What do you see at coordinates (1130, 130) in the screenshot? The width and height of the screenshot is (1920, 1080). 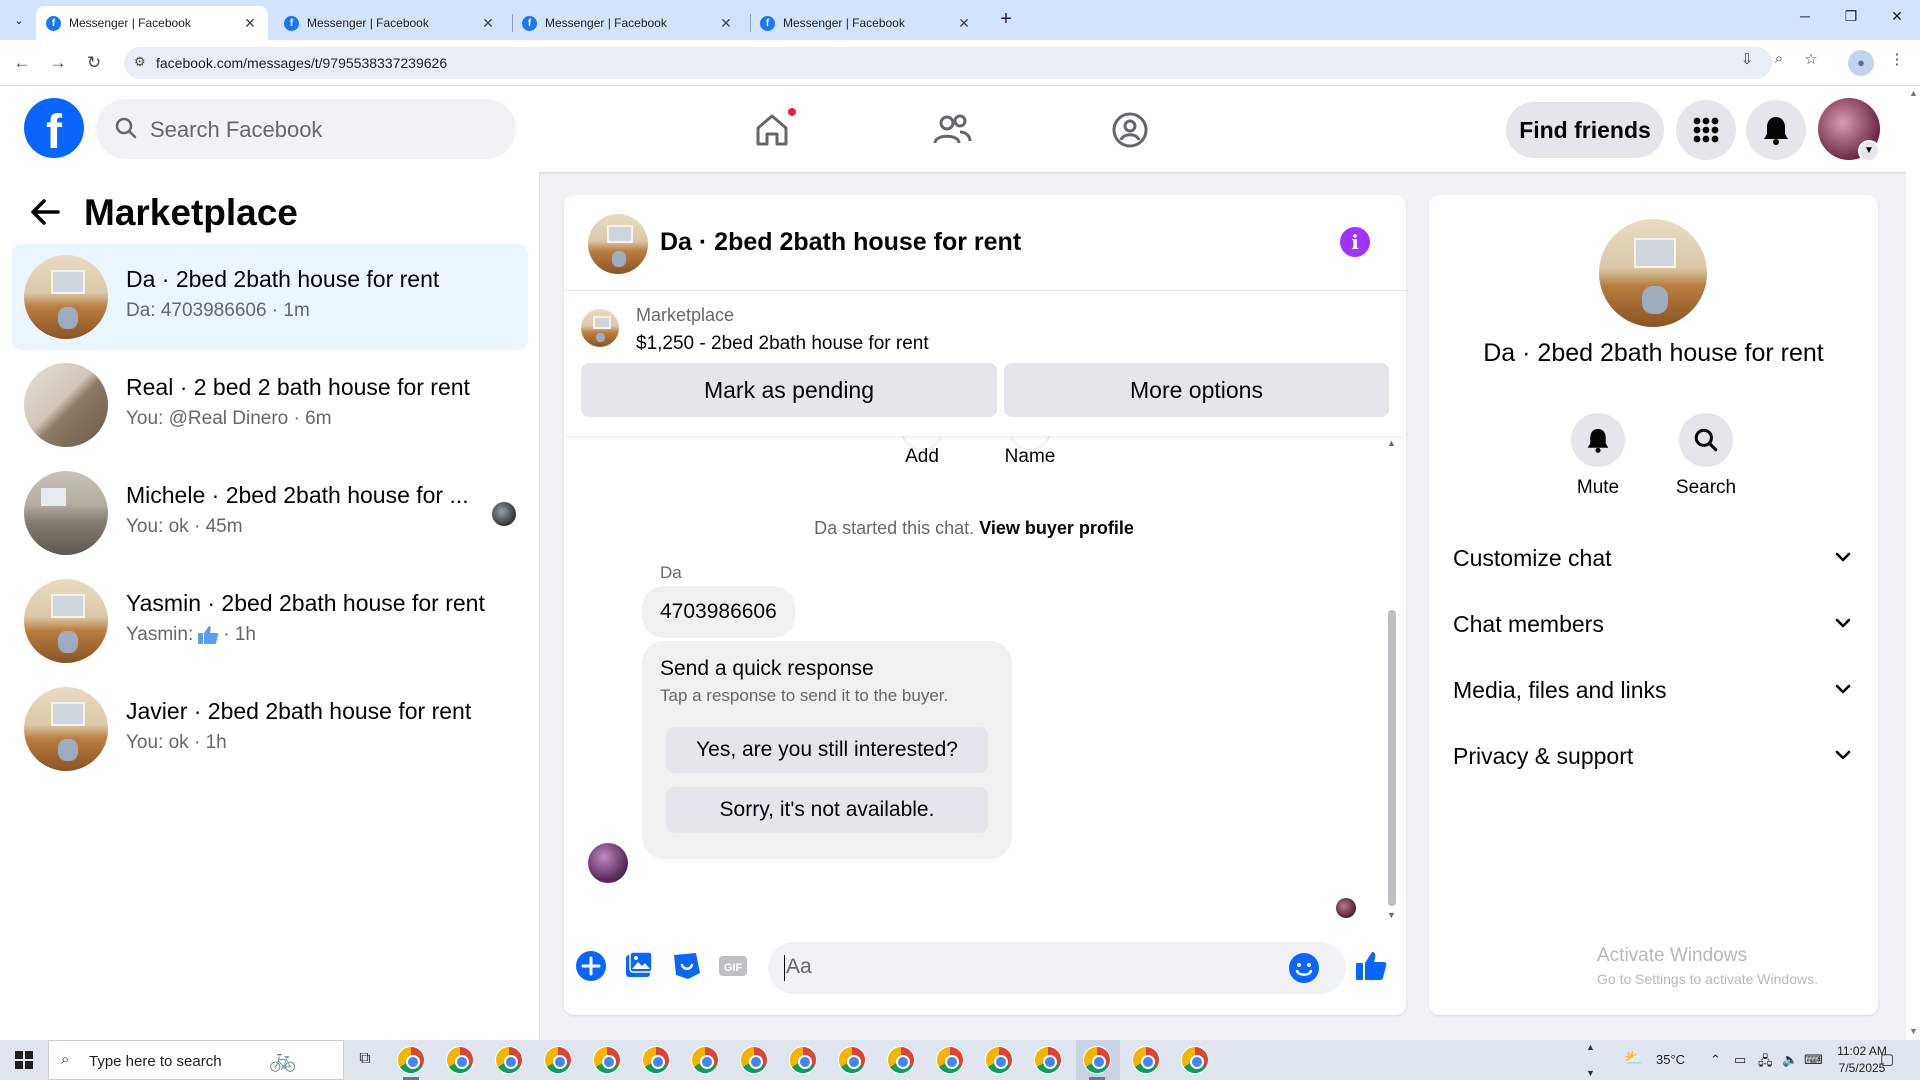 I see `groups-icon` at bounding box center [1130, 130].